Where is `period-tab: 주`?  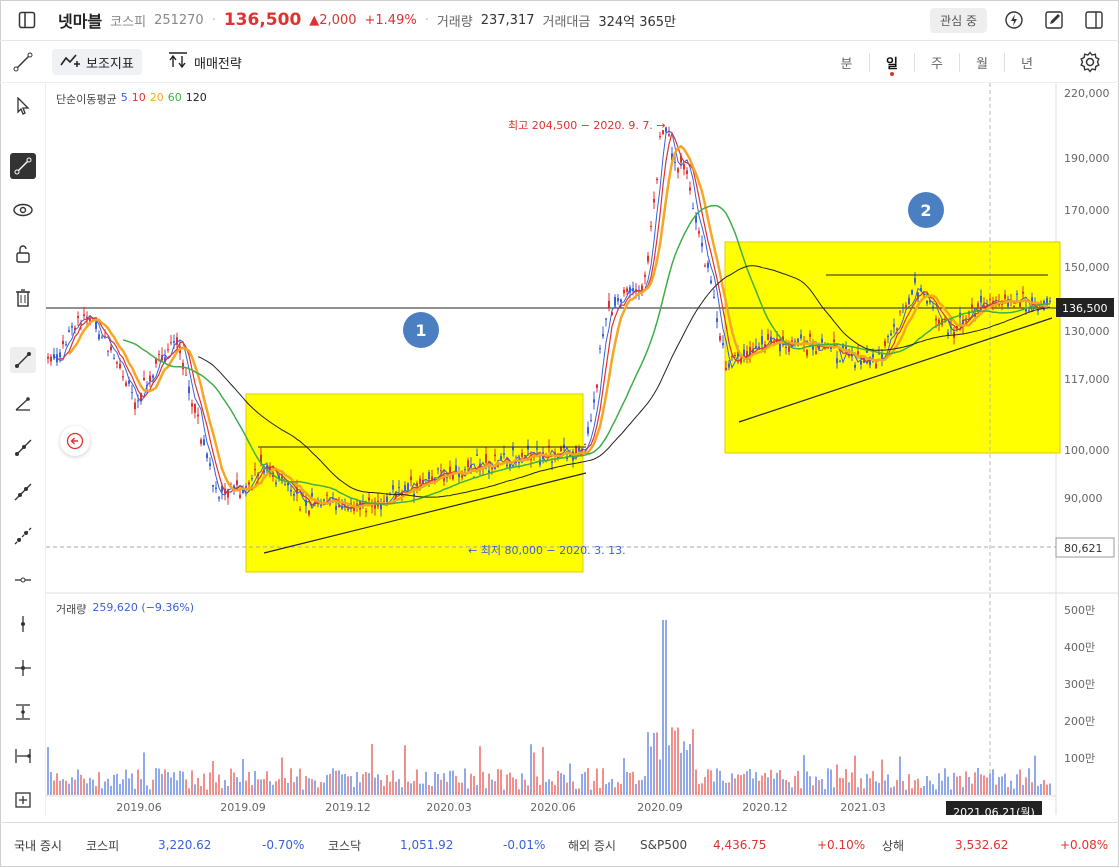 period-tab: 주 is located at coordinates (936, 62).